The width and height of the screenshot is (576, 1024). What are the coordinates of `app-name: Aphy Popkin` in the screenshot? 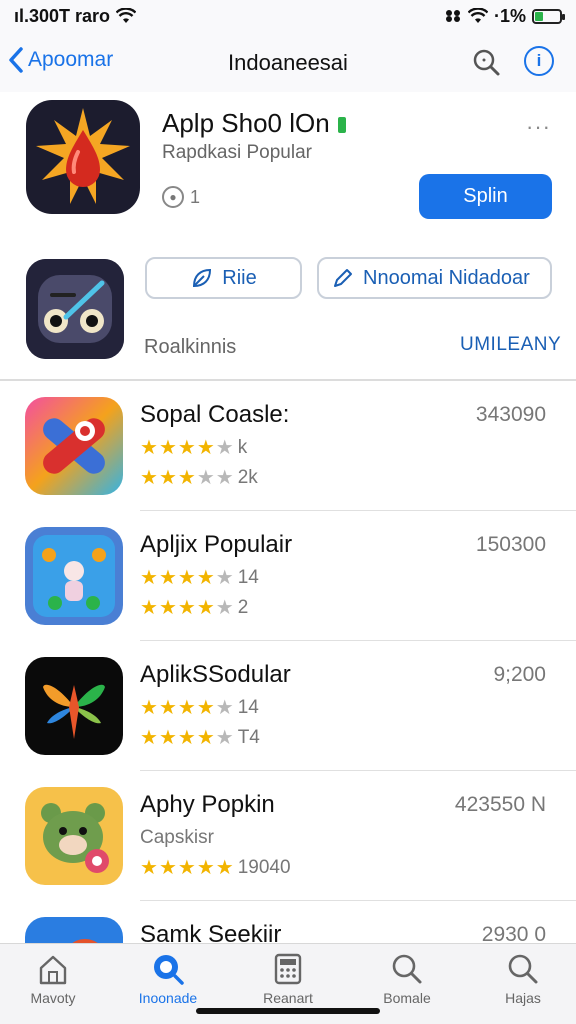 It's located at (207, 804).